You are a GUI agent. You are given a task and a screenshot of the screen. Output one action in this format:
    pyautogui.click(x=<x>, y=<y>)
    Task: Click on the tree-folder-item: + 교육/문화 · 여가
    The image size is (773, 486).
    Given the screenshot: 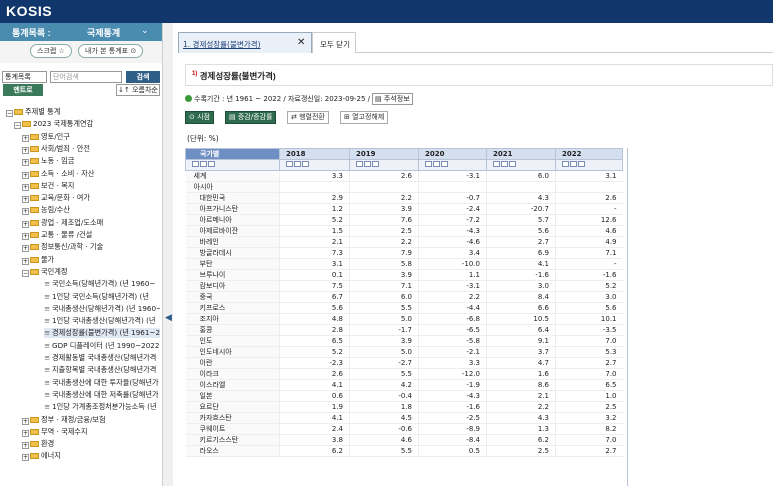 What is the action you would take?
    pyautogui.click(x=91, y=198)
    